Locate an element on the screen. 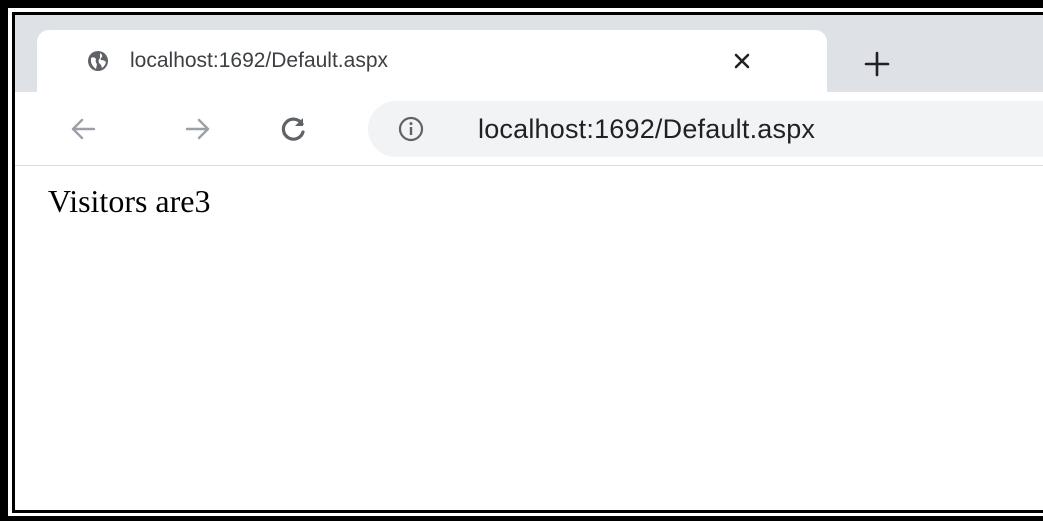 Image resolution: width=1043 pixels, height=521 pixels. address-bar: localhost:1692/Default.aspx is located at coordinates (705, 129).